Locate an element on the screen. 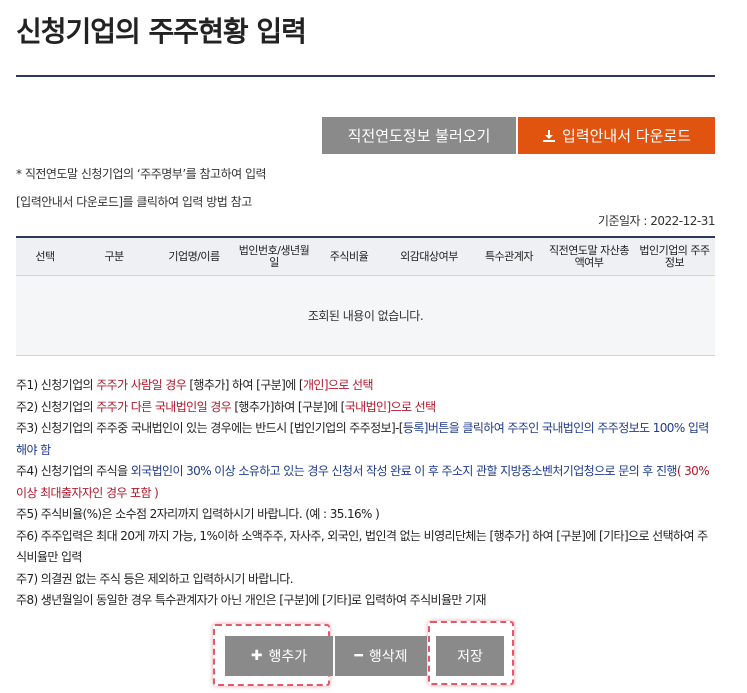 Image resolution: width=747 pixels, height=693 pixels. add-row-button: ✚ 행추가 is located at coordinates (279, 656).